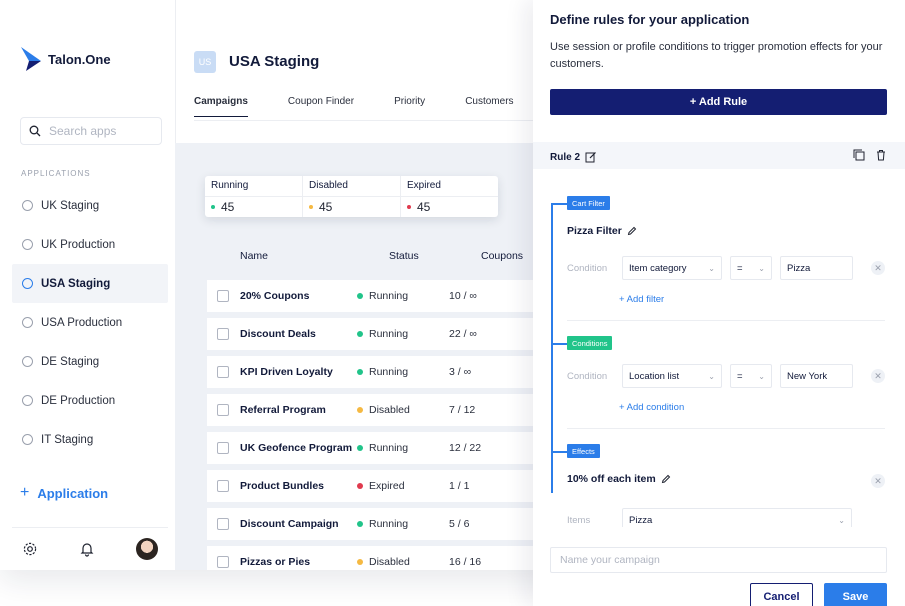  What do you see at coordinates (781, 594) in the screenshot?
I see `cancel-button: Cancel` at bounding box center [781, 594].